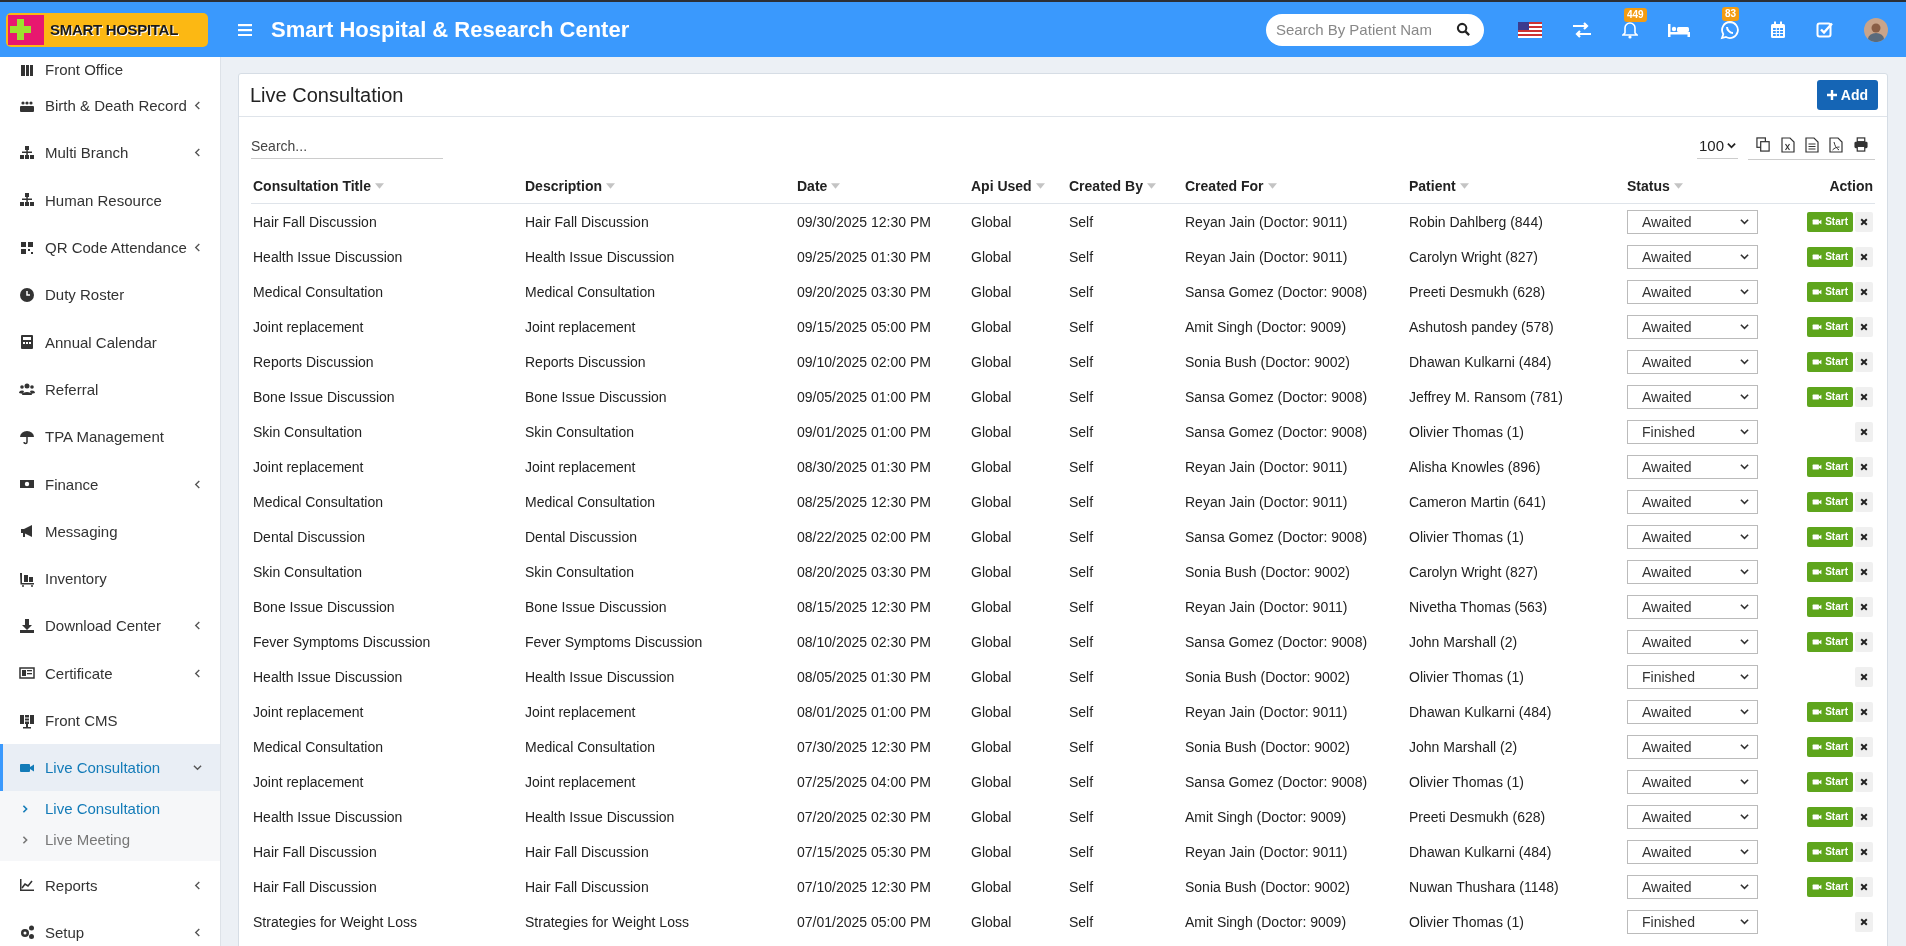 This screenshot has height=946, width=1906. I want to click on print-icon, so click(1861, 144).